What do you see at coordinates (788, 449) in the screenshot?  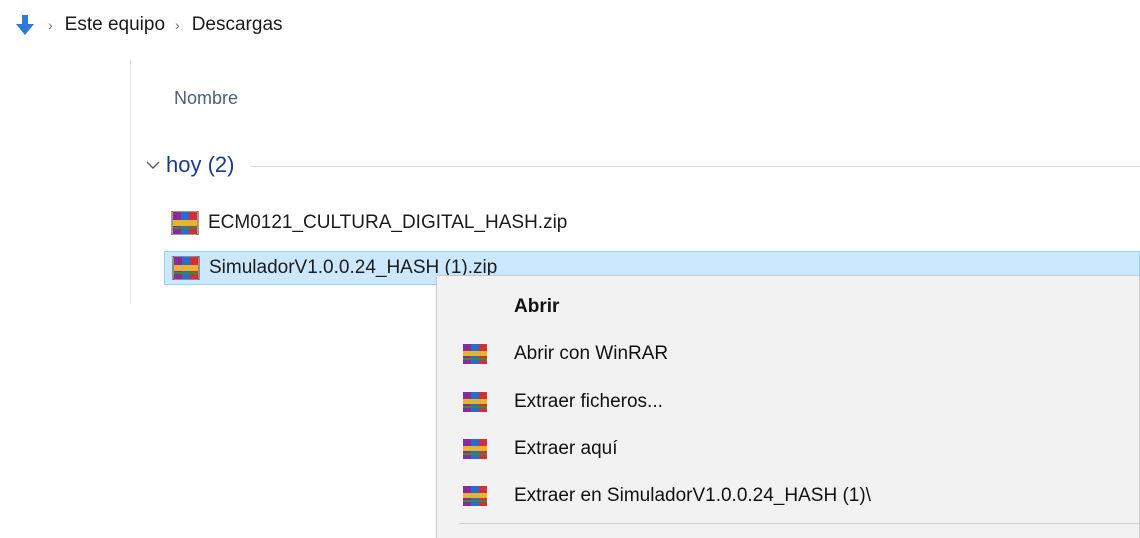 I see `menu-item-extract-here: Extraer aquí` at bounding box center [788, 449].